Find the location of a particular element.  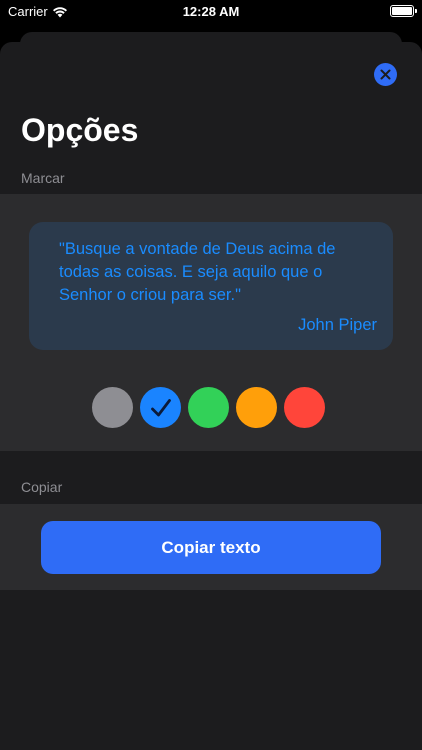

section-label-highlight: Marcar is located at coordinates (43, 178).